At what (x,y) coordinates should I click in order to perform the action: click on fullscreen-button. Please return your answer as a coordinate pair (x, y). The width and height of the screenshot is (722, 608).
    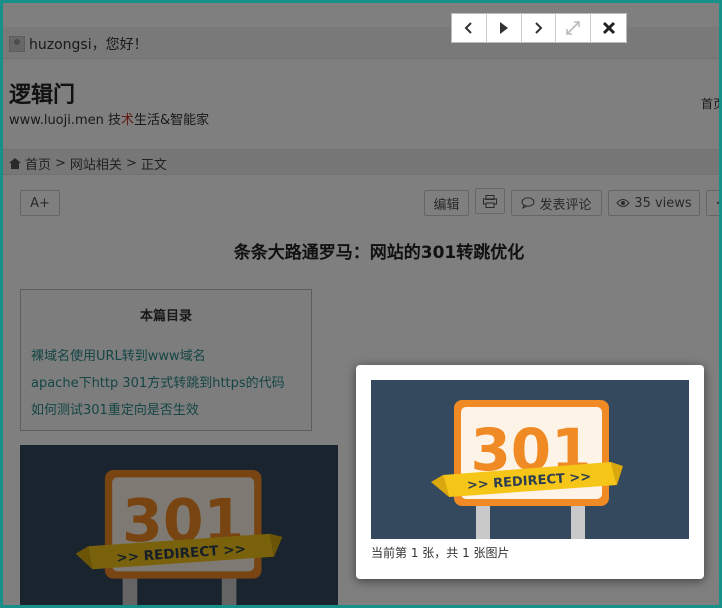
    Looking at the image, I should click on (574, 28).